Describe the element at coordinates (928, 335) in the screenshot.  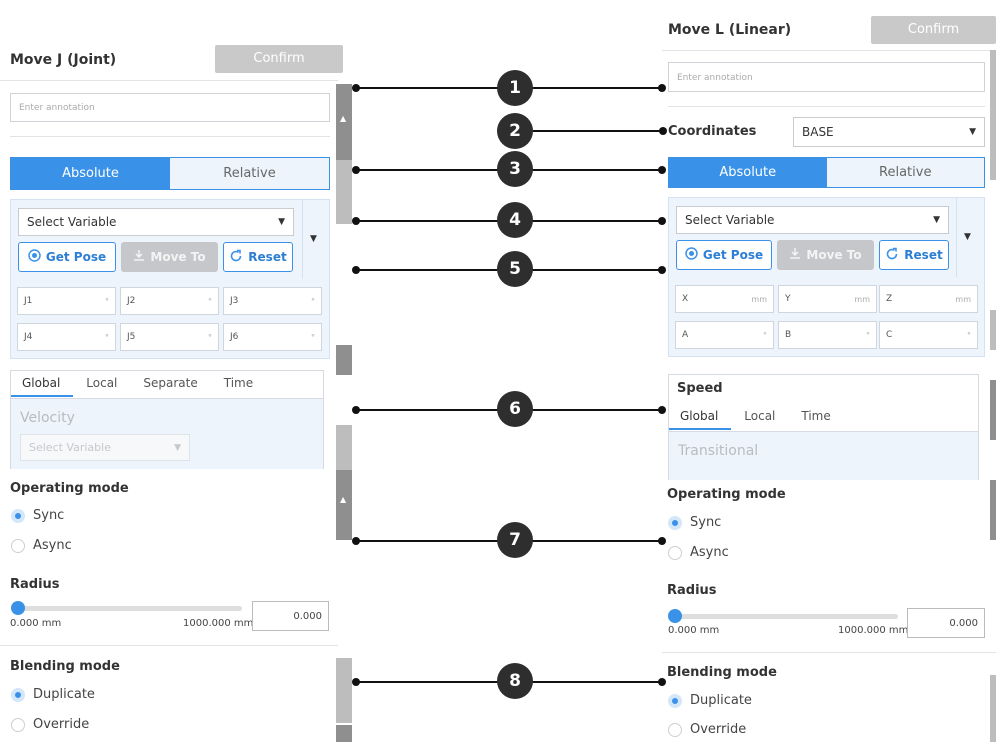
I see `axis-field-c: C °` at that location.